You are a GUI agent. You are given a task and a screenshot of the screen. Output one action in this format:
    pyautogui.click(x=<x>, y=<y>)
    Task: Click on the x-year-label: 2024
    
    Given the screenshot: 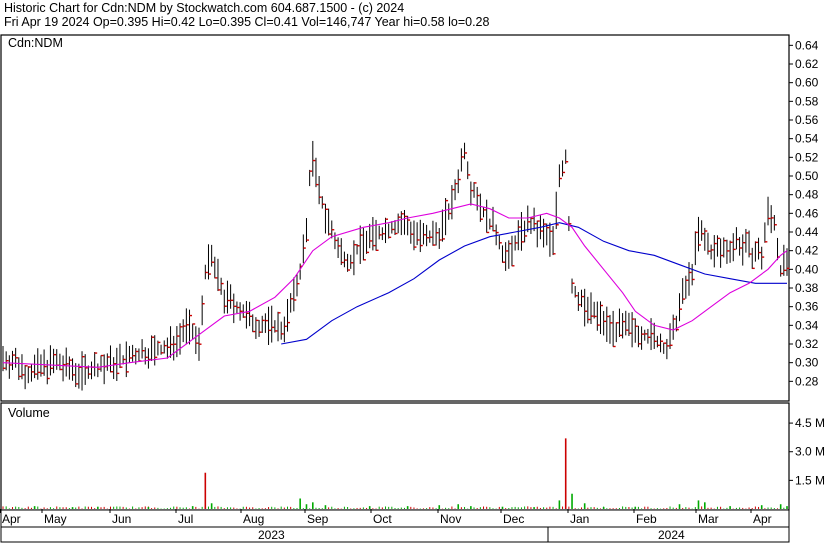 What is the action you would take?
    pyautogui.click(x=671, y=535)
    